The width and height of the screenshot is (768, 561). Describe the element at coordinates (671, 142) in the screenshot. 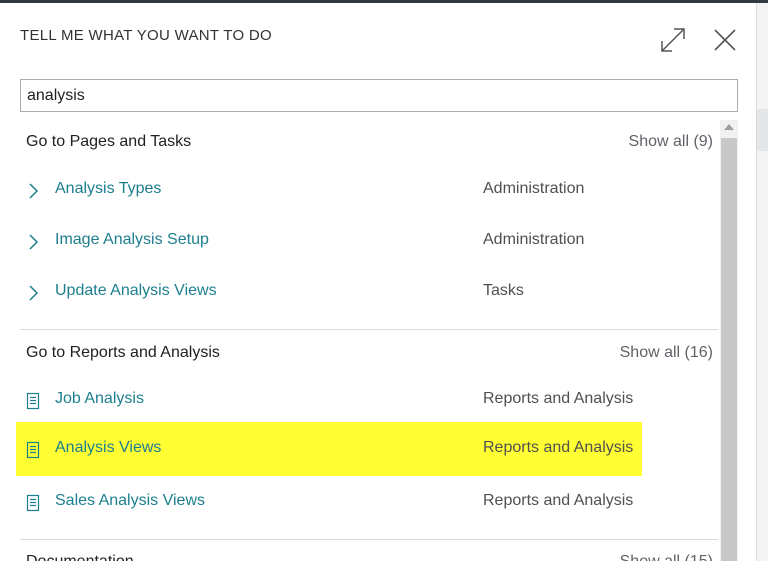

I see `show-all-pages-tasks: Show all (9)` at that location.